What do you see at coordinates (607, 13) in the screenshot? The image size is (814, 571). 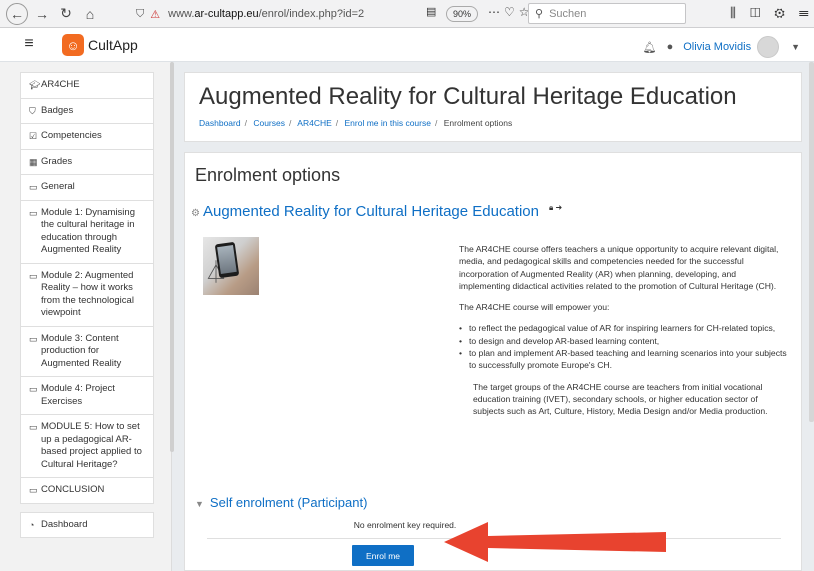 I see `search-input: ⚲ Suchen` at bounding box center [607, 13].